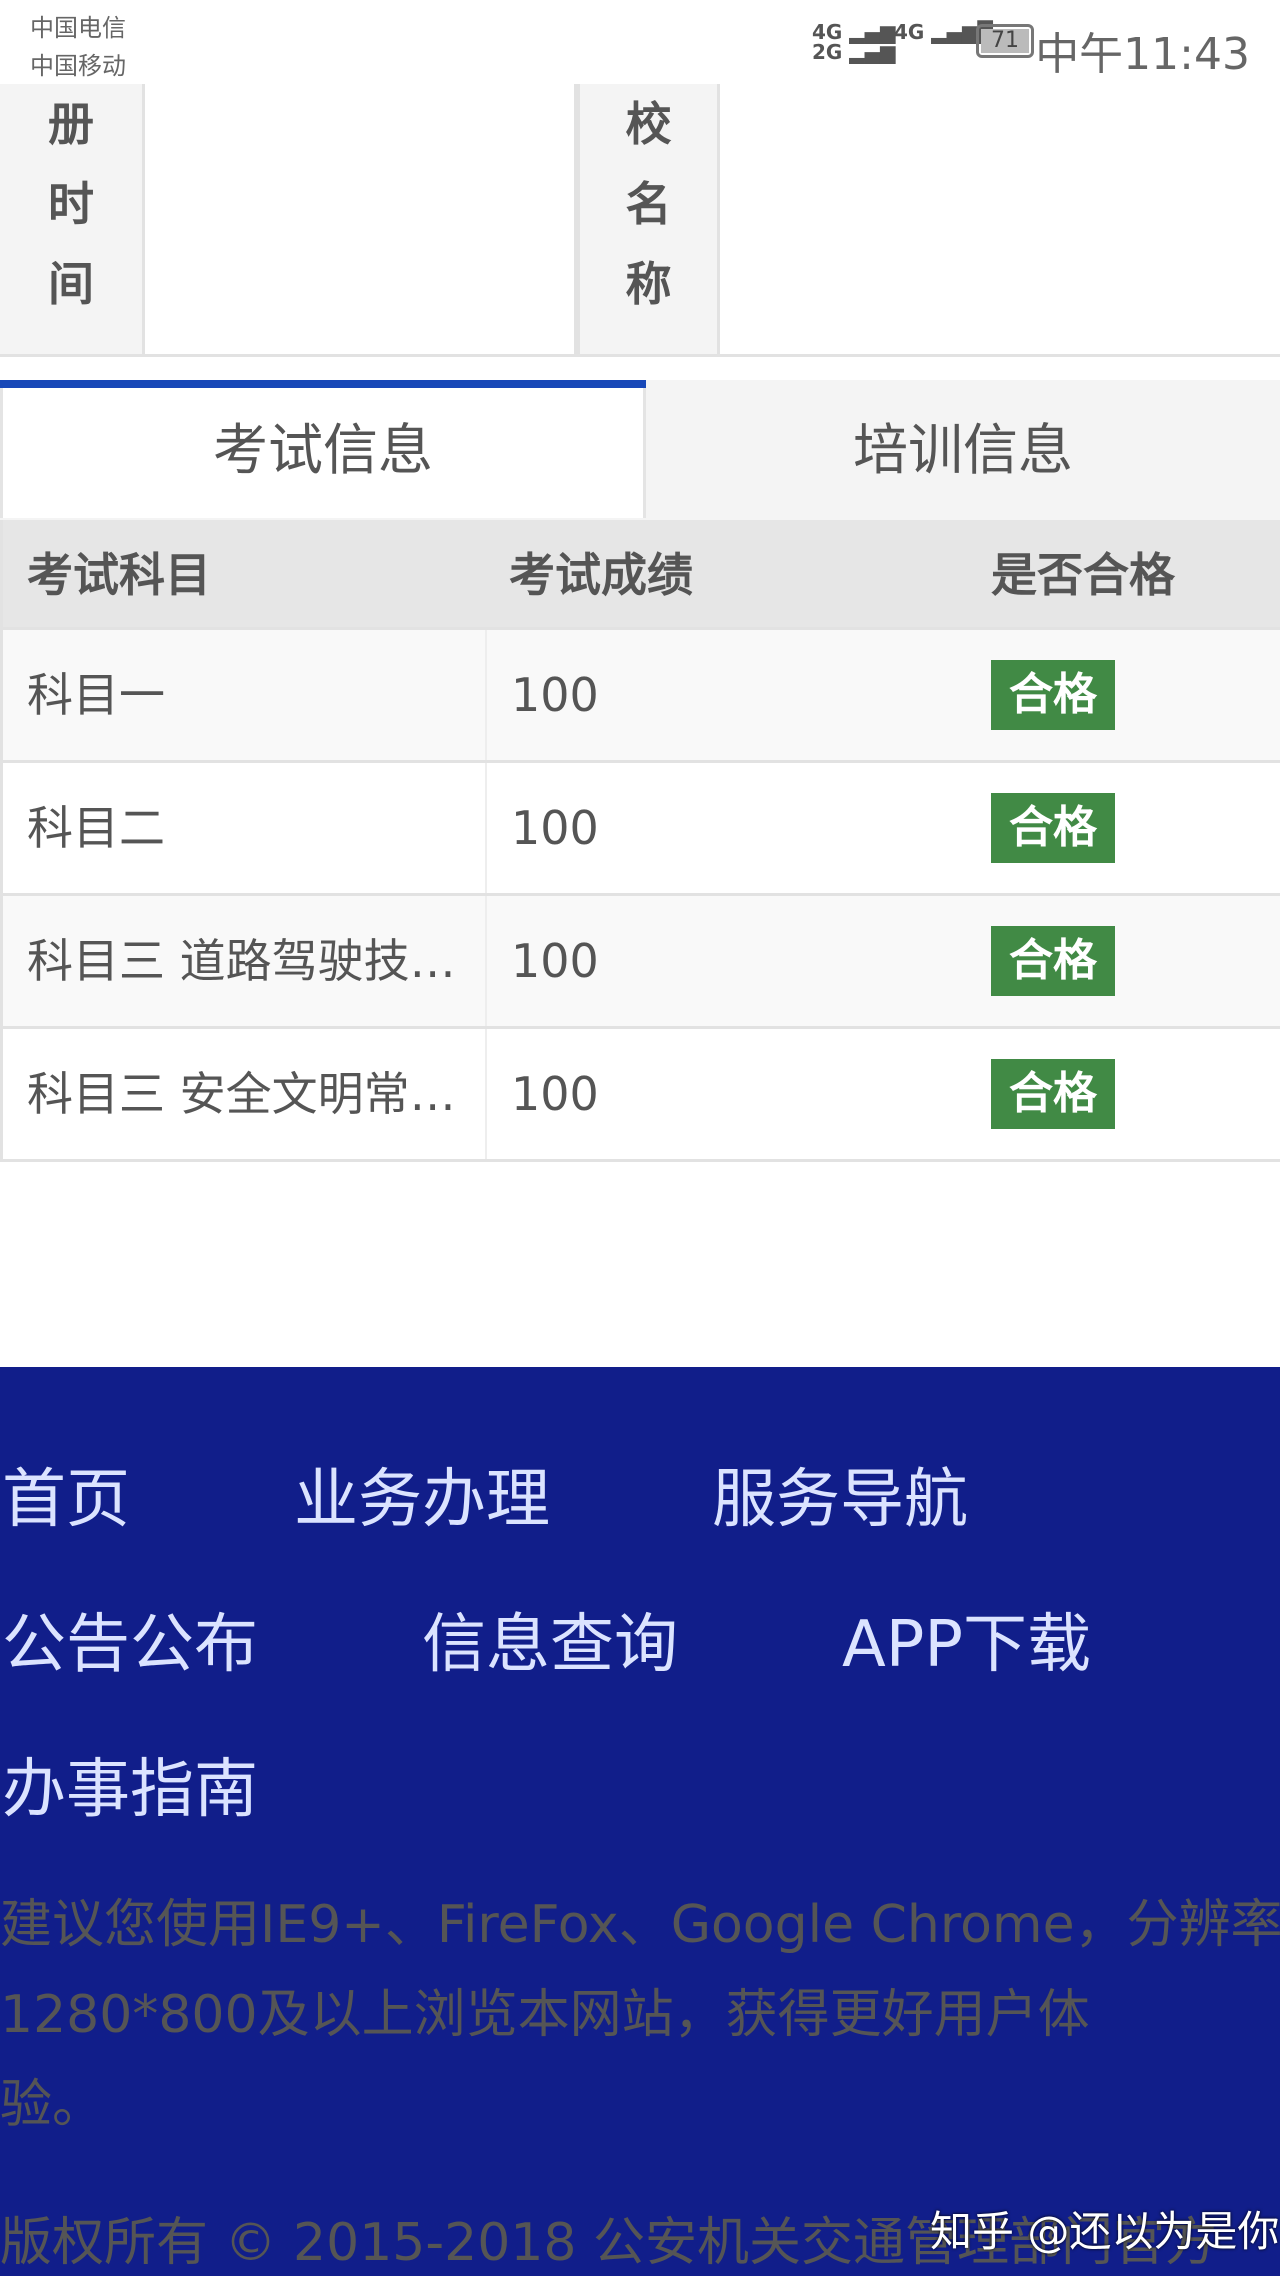 The height and width of the screenshot is (2276, 1280). Describe the element at coordinates (648, 204) in the screenshot. I see `label-char: 名` at that location.